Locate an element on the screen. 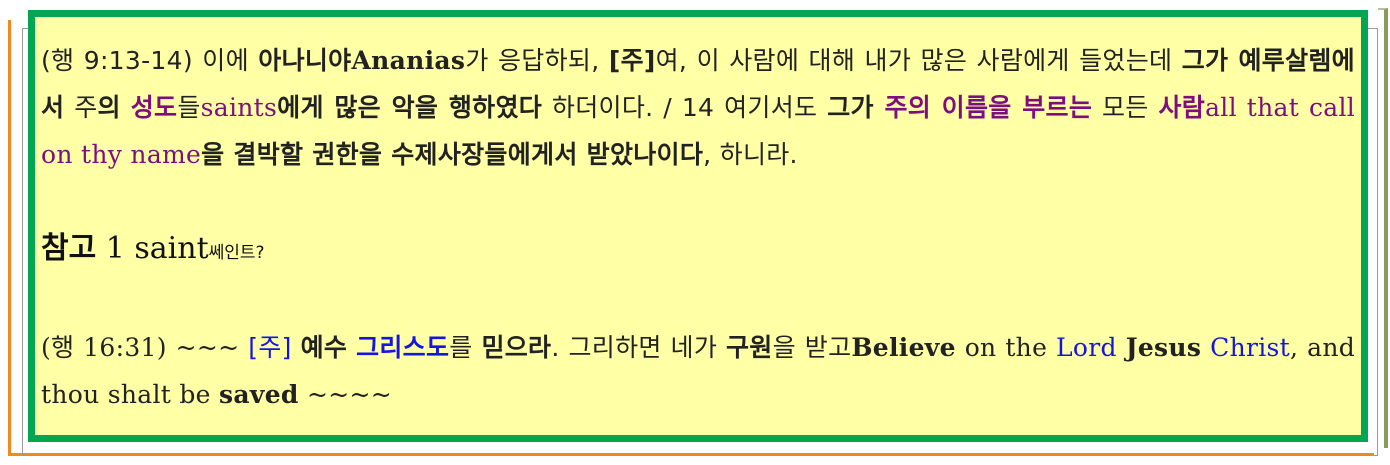 Image resolution: width=1390 pixels, height=465 pixels. text: on the is located at coordinates (1006, 347).